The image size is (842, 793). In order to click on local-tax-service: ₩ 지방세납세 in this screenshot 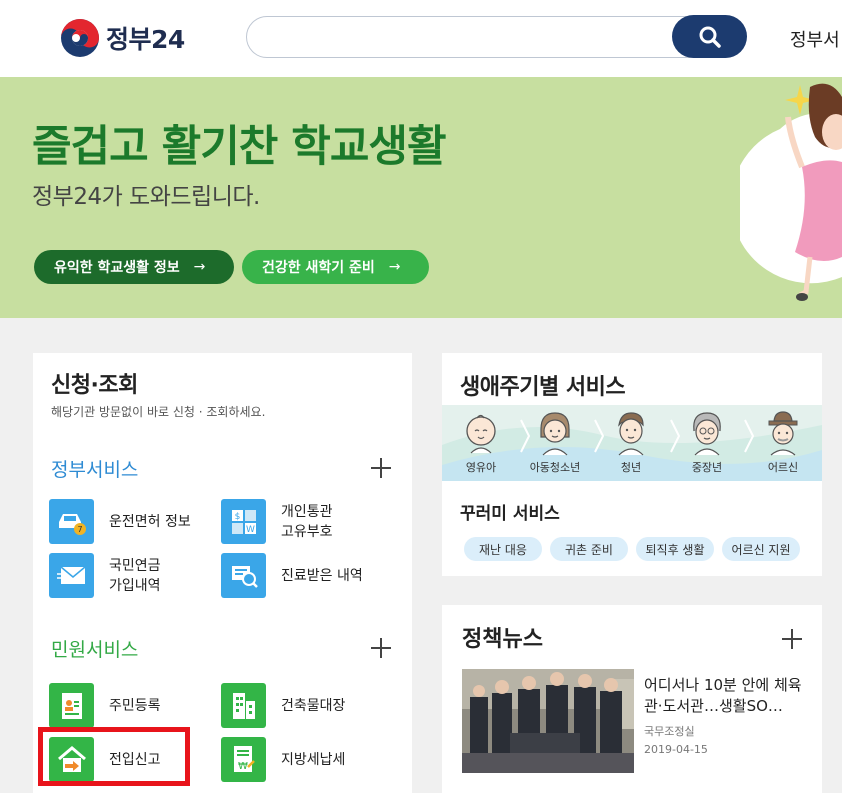, I will do `click(283, 759)`.